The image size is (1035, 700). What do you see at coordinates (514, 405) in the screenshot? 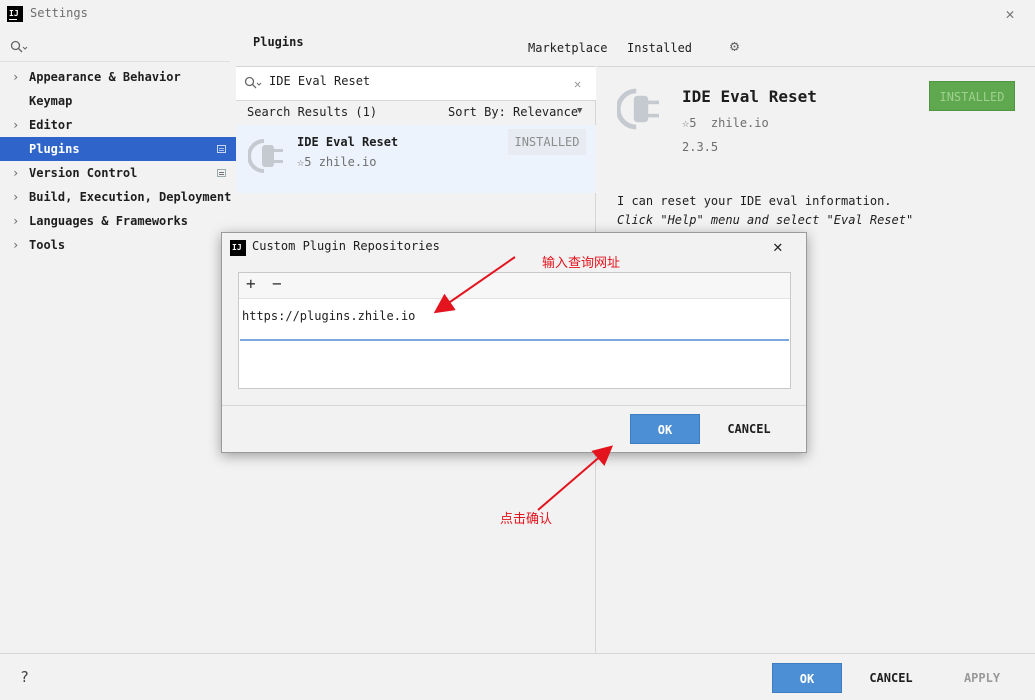
I see `dialog-divider` at bounding box center [514, 405].